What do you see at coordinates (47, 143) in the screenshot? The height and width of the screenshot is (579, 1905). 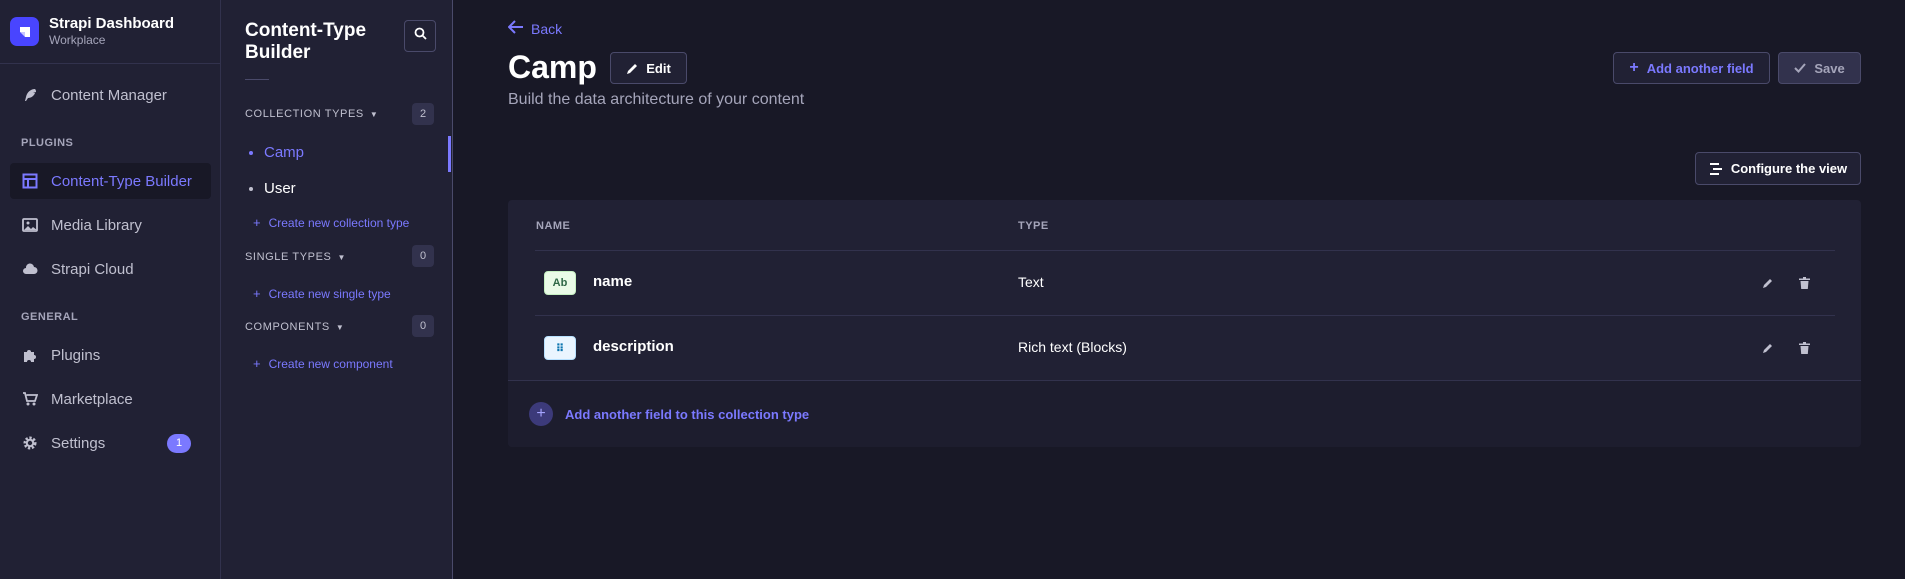 I see `nav-section-plugins: PLUGINS` at bounding box center [47, 143].